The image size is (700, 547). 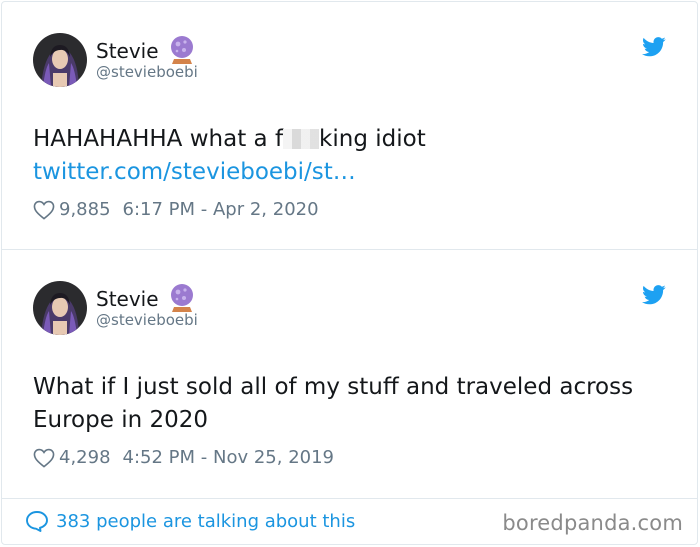 I want to click on talking-text: 383 people are talking about this, so click(x=205, y=521).